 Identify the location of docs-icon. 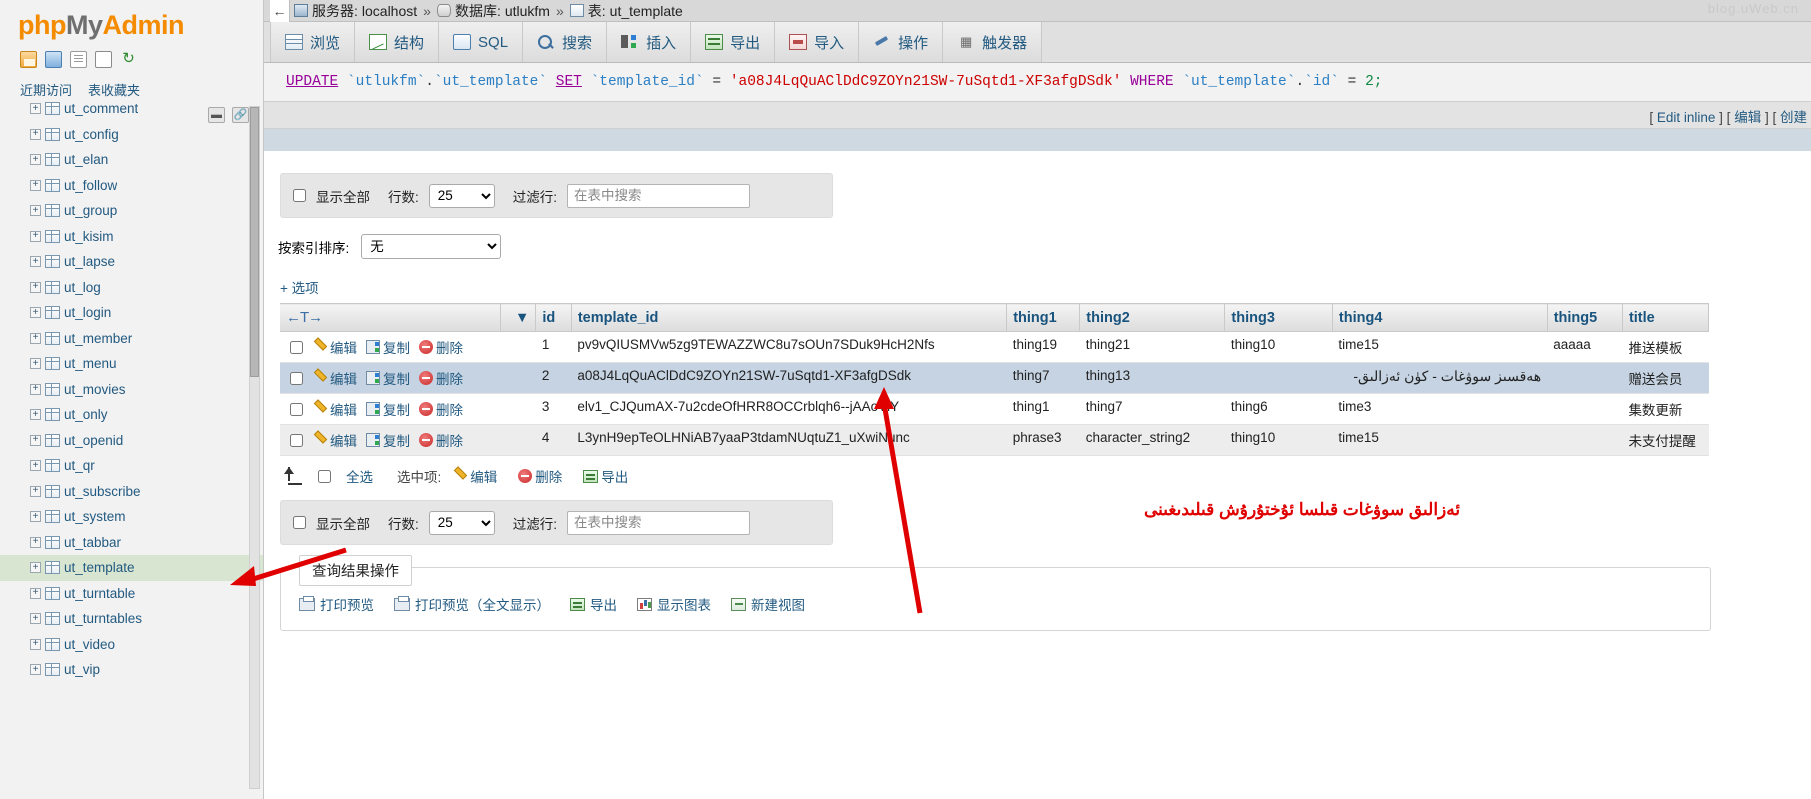
(78, 59).